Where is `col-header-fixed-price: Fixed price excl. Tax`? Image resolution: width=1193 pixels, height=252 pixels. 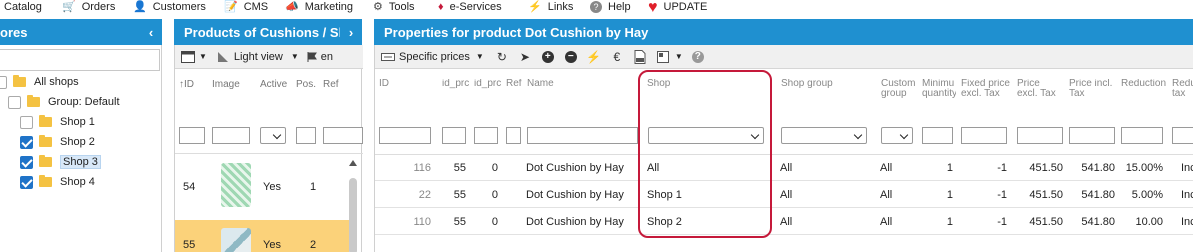
col-header-fixed-price: Fixed price excl. Tax is located at coordinates (986, 89).